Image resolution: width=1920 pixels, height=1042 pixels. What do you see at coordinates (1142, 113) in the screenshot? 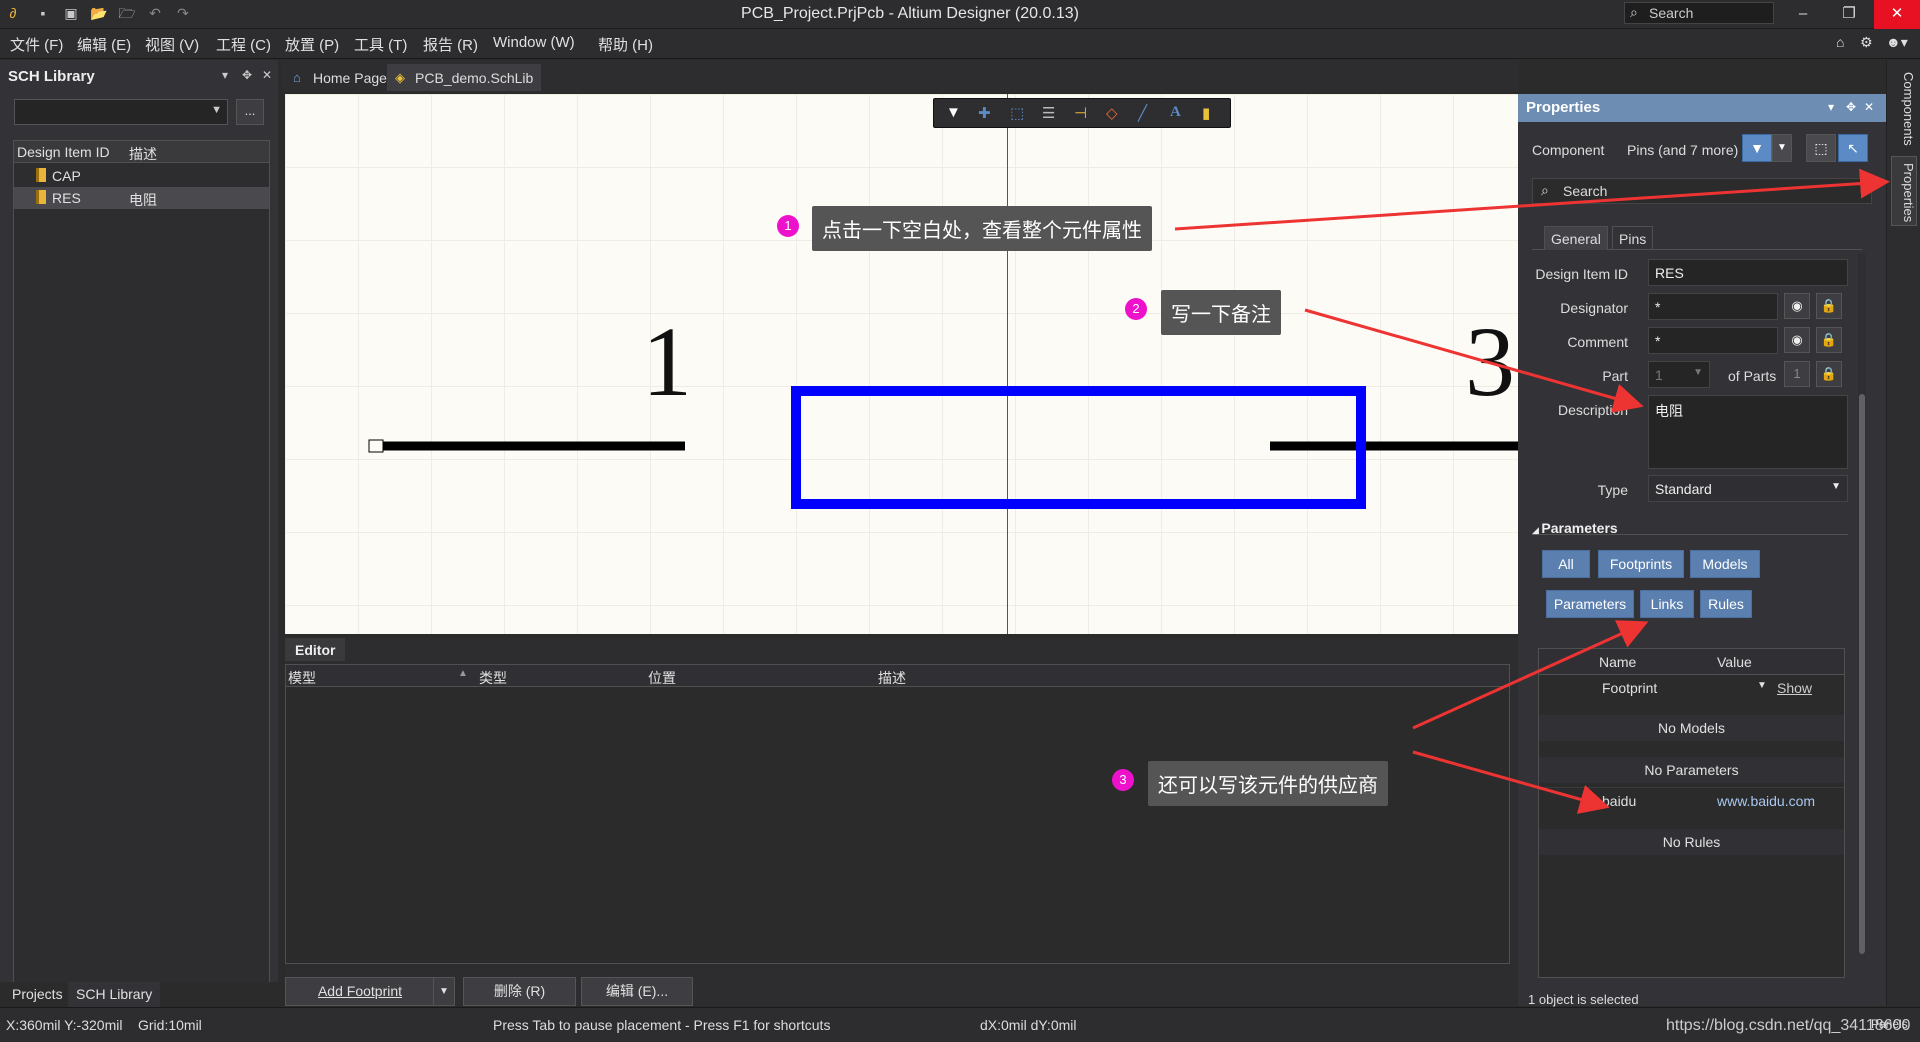
I see `line-icon: ╱` at bounding box center [1142, 113].